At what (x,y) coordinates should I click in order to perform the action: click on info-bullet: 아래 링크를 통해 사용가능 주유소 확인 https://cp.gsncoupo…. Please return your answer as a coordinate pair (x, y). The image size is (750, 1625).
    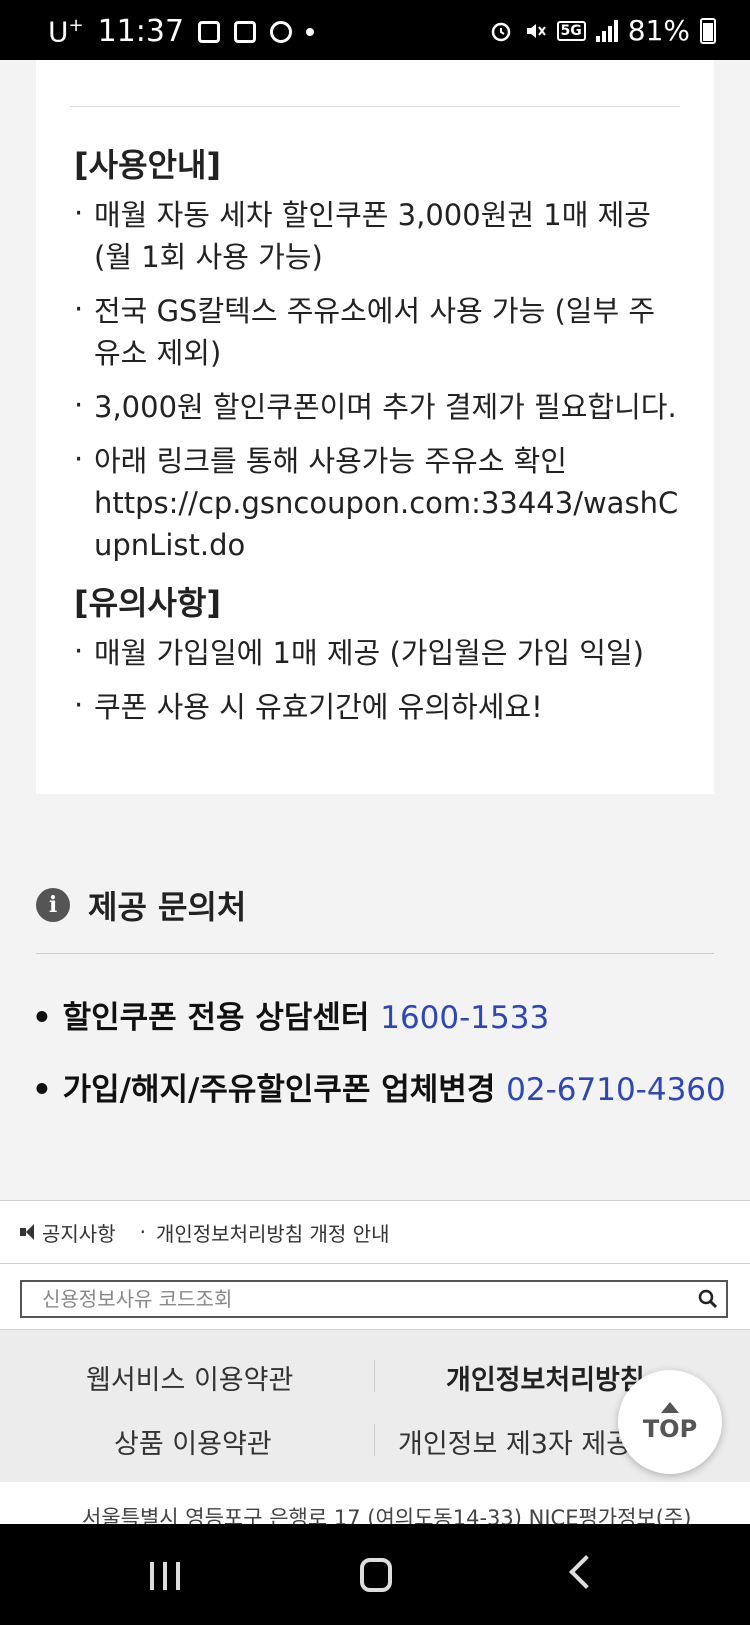
    Looking at the image, I should click on (379, 502).